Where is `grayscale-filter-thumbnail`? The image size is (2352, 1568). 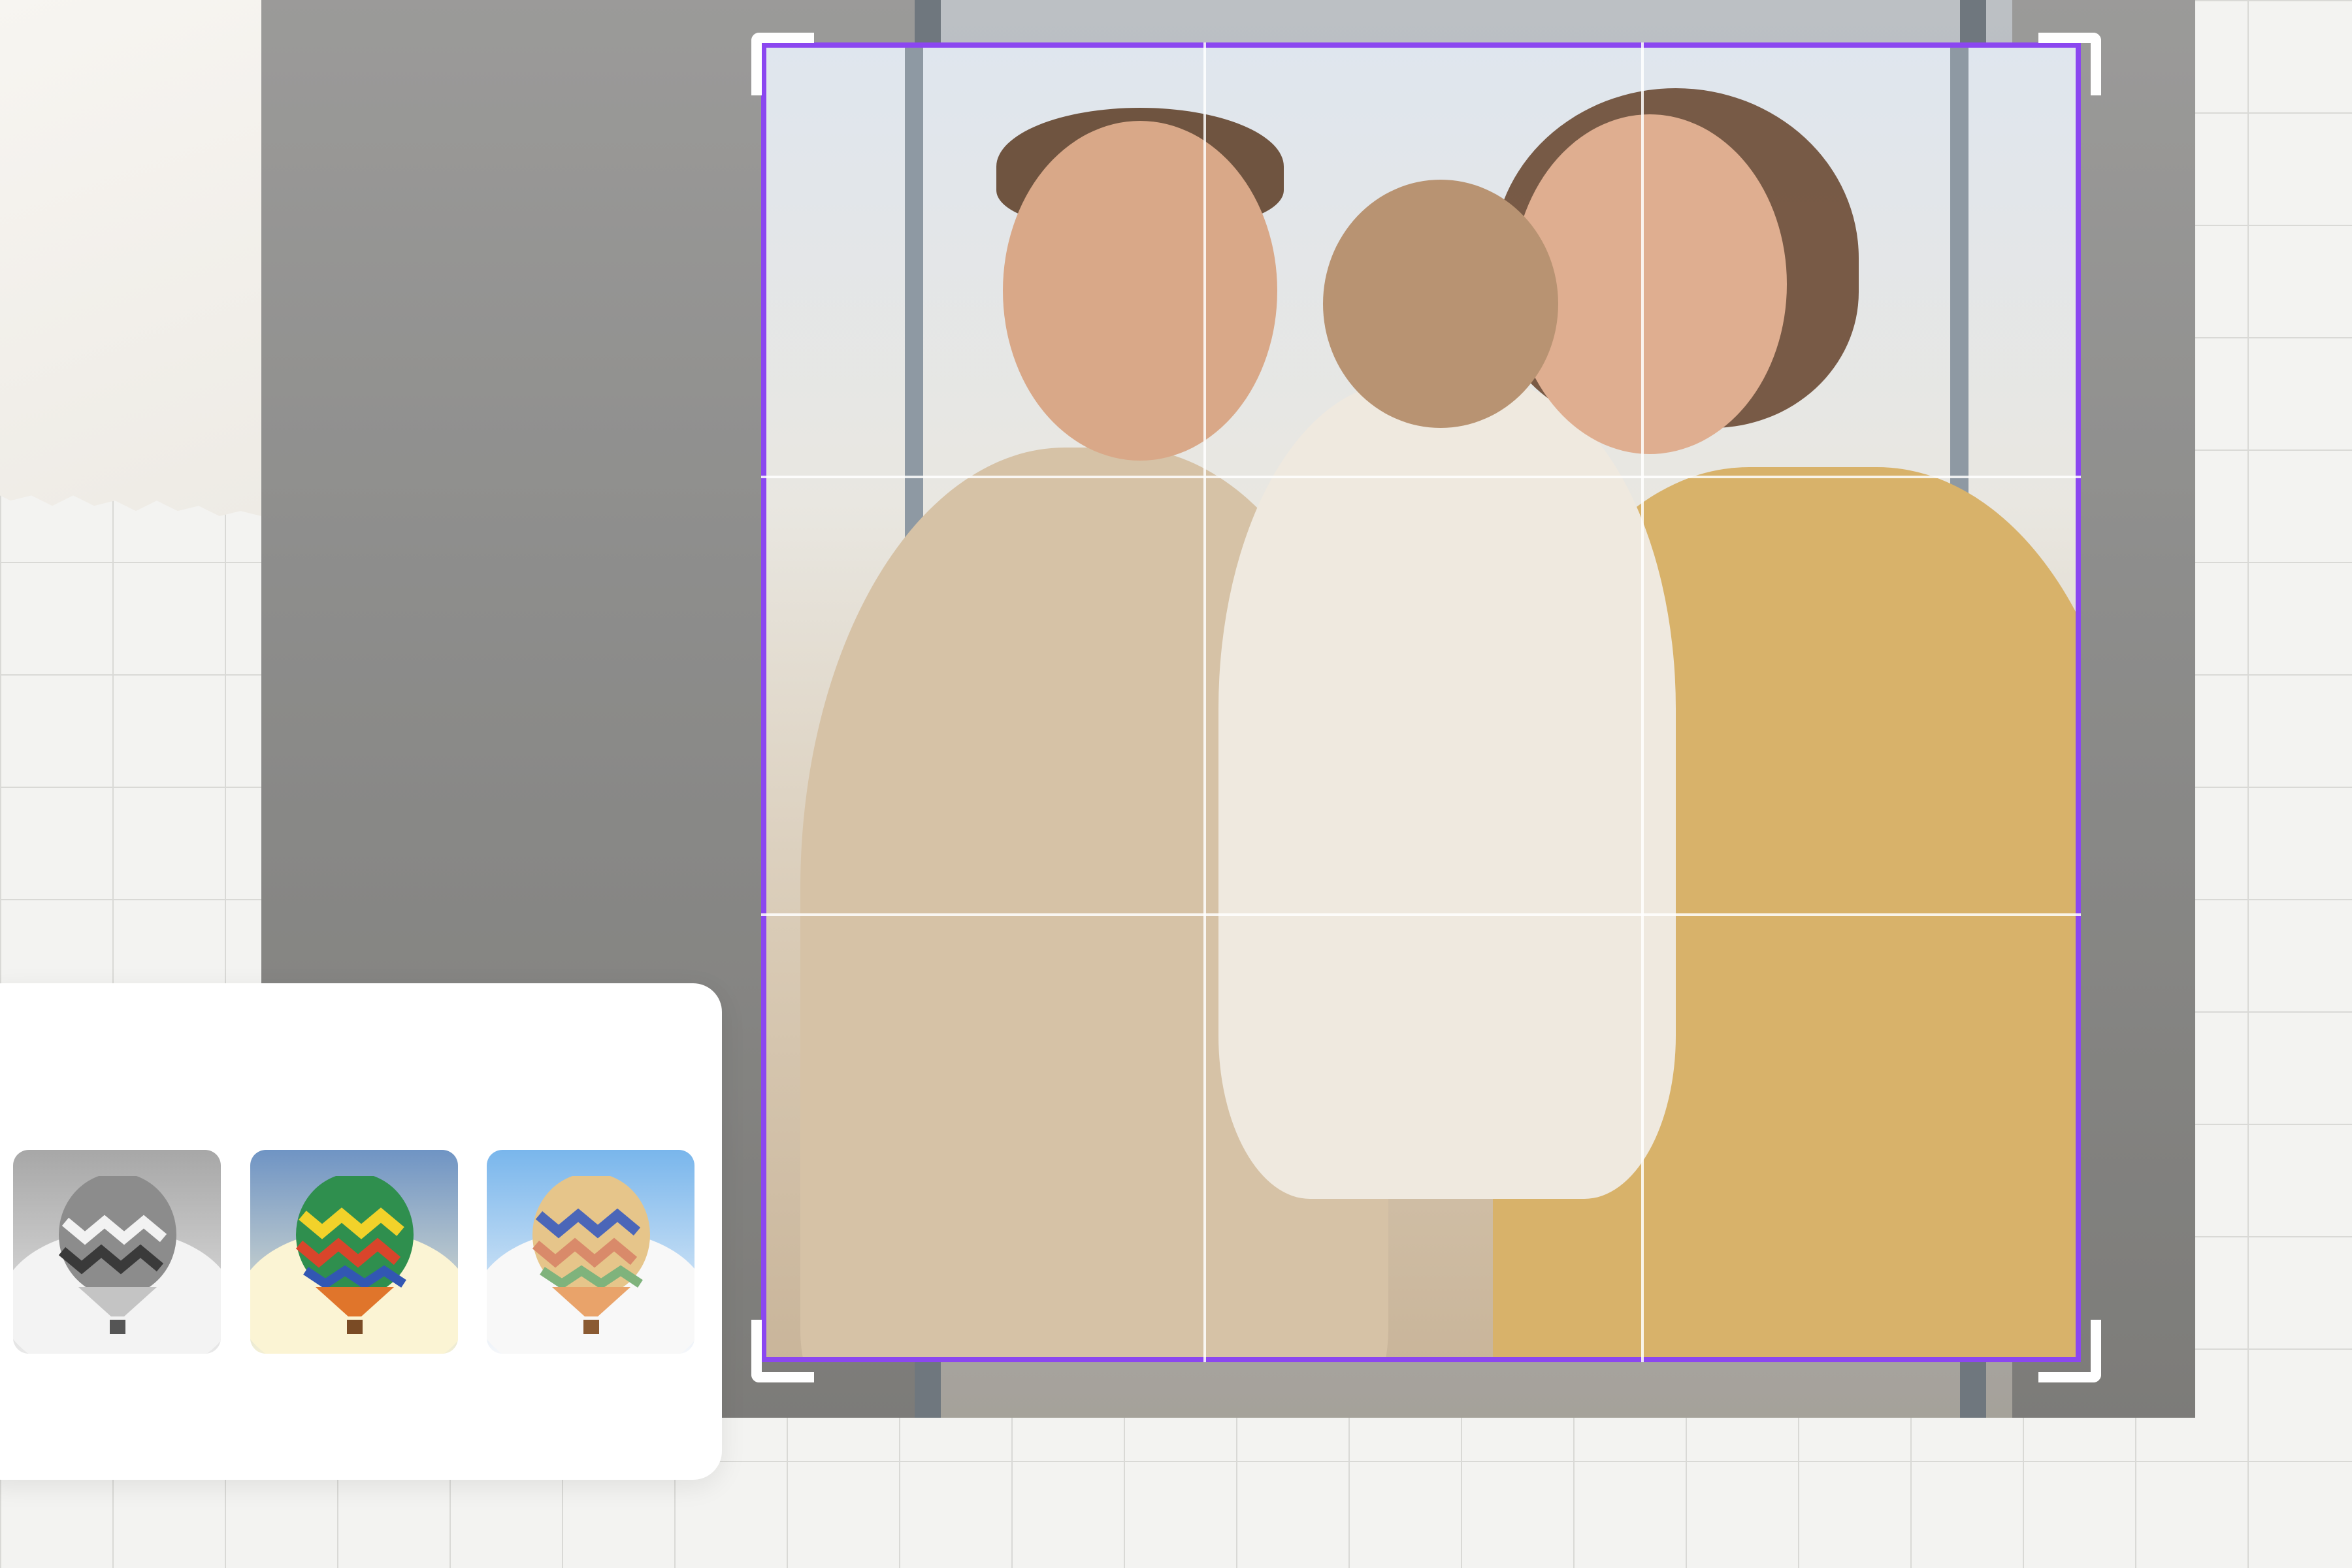
grayscale-filter-thumbnail is located at coordinates (117, 1252).